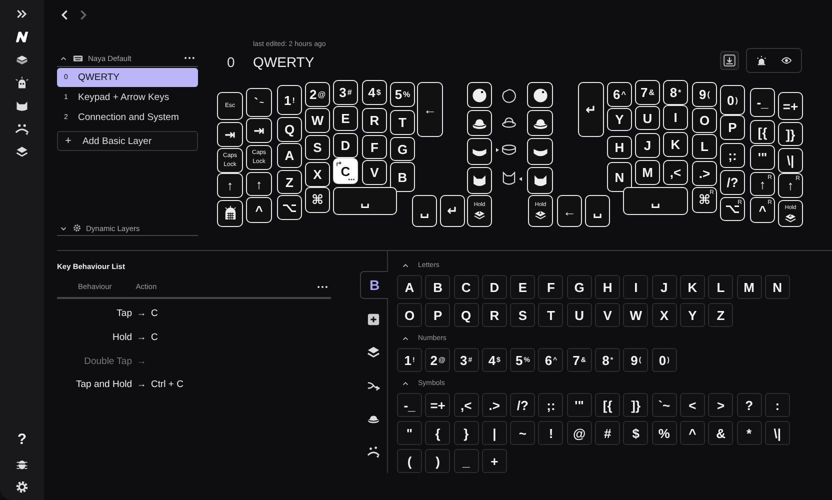 This screenshot has height=500, width=832. Describe the element at coordinates (22, 37) in the screenshot. I see `logo-icon` at that location.